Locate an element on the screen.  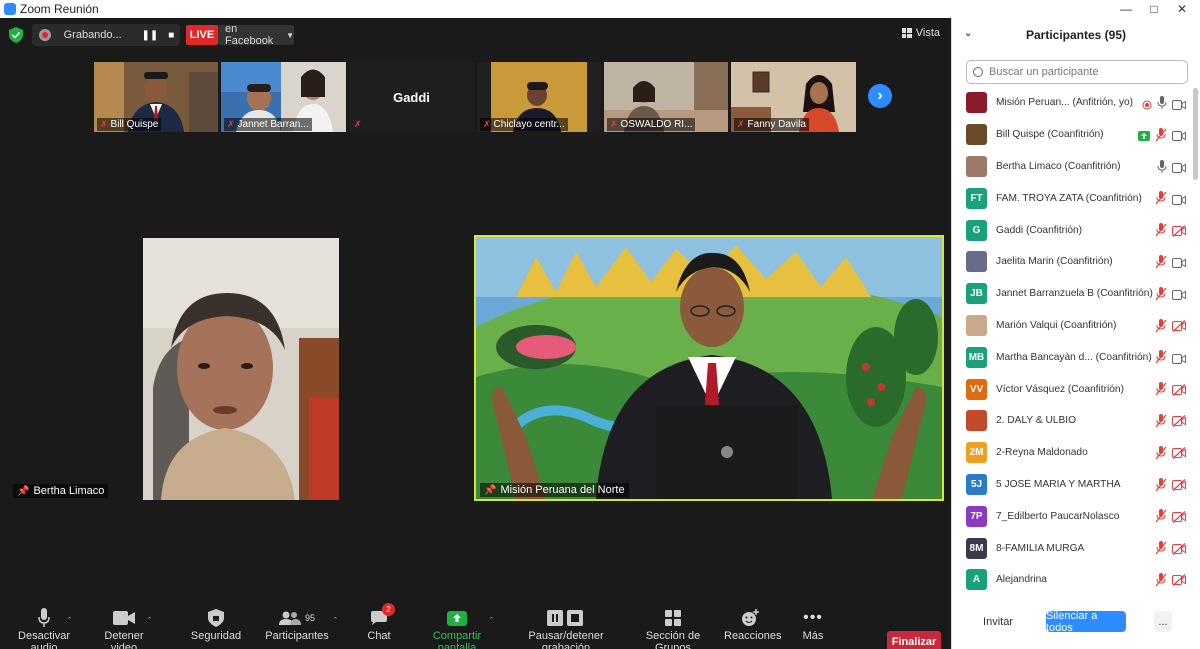
pause-stop-recording-button: Pausar/detener grabación is located at coordinates (566, 627).